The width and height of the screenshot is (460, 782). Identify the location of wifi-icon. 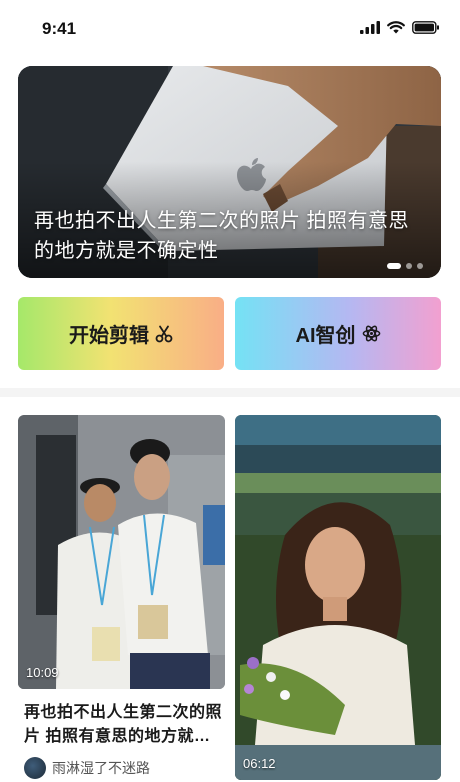
(396, 27).